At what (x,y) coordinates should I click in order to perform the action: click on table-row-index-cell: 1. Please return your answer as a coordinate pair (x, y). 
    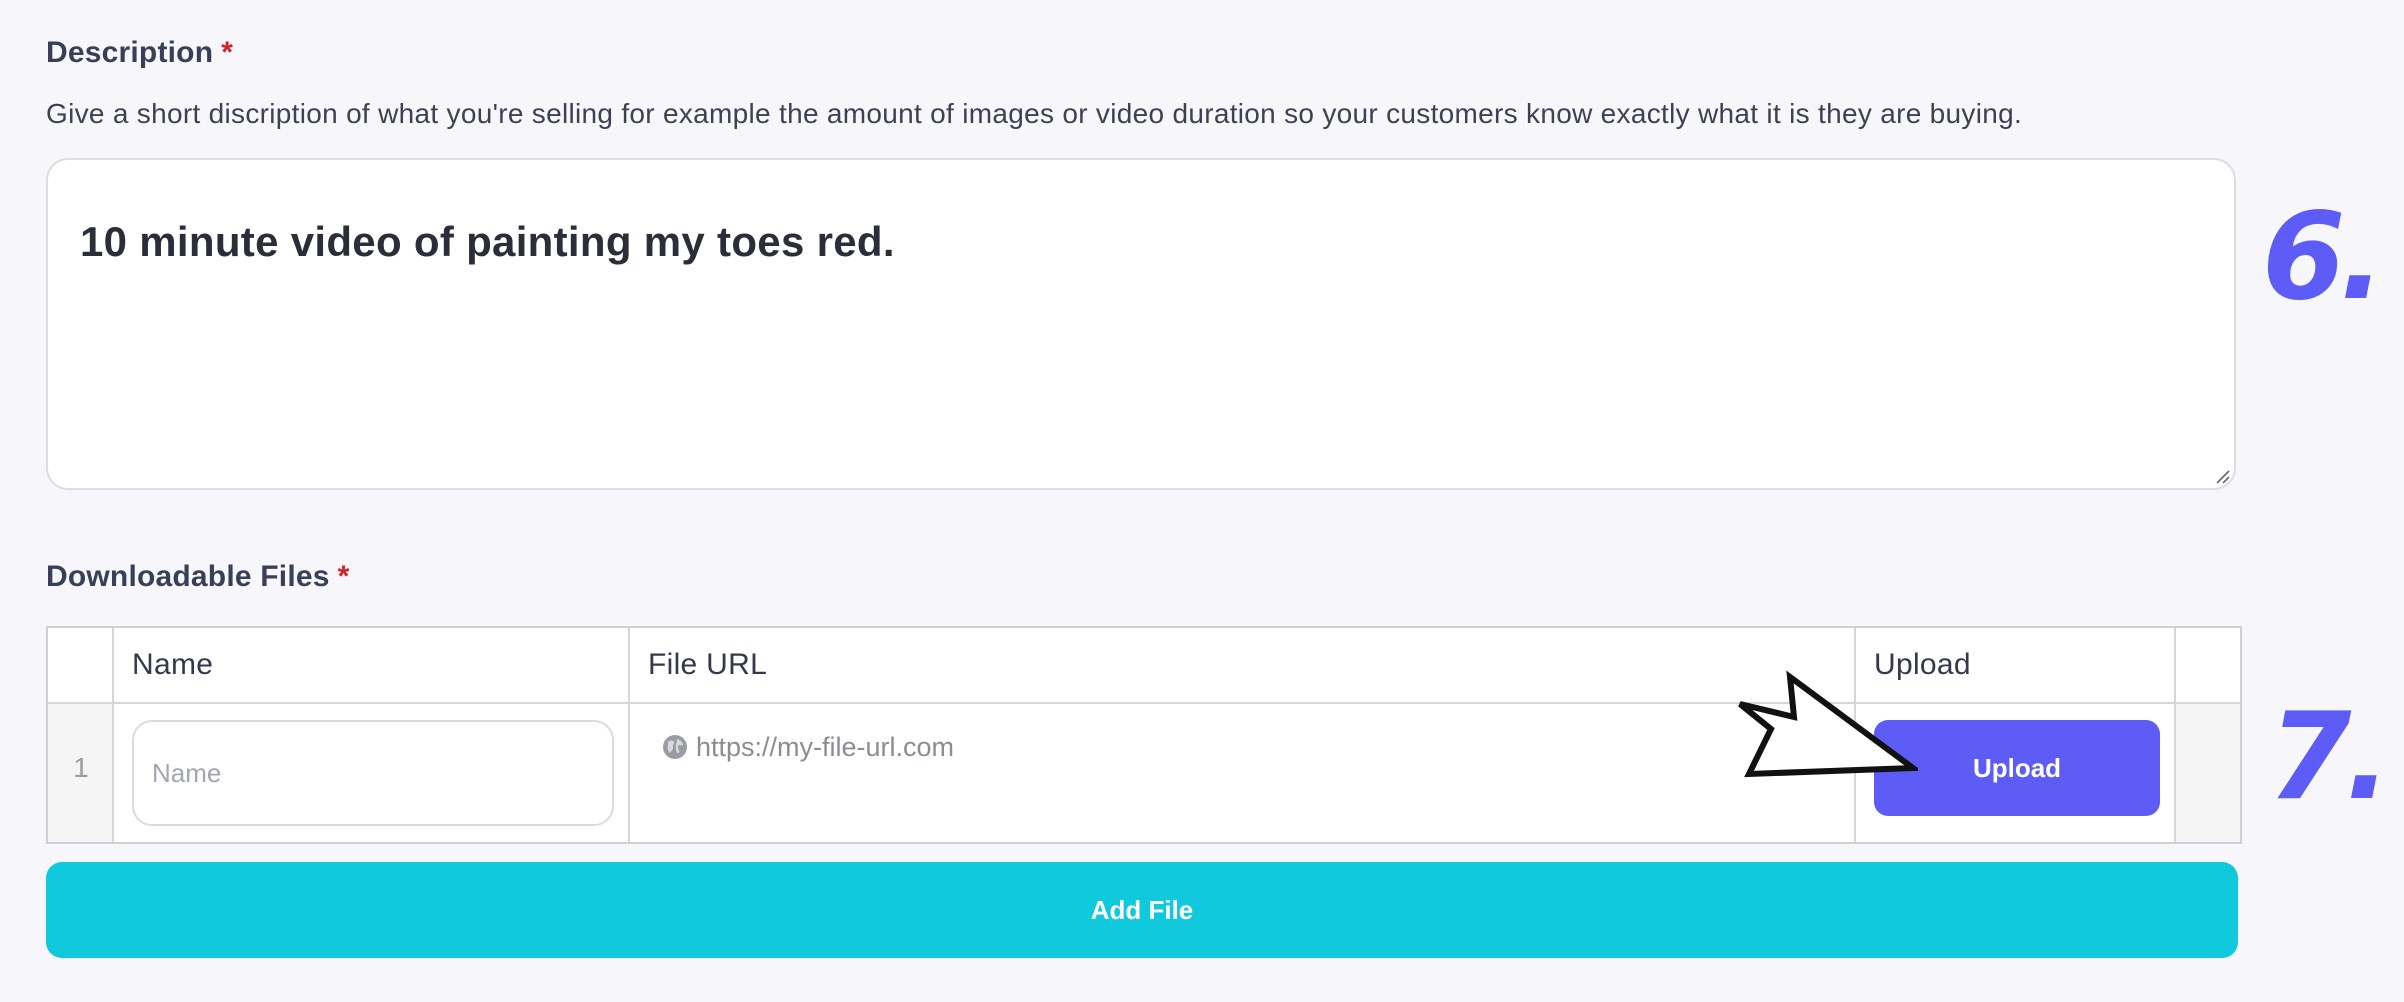
    Looking at the image, I should click on (81, 773).